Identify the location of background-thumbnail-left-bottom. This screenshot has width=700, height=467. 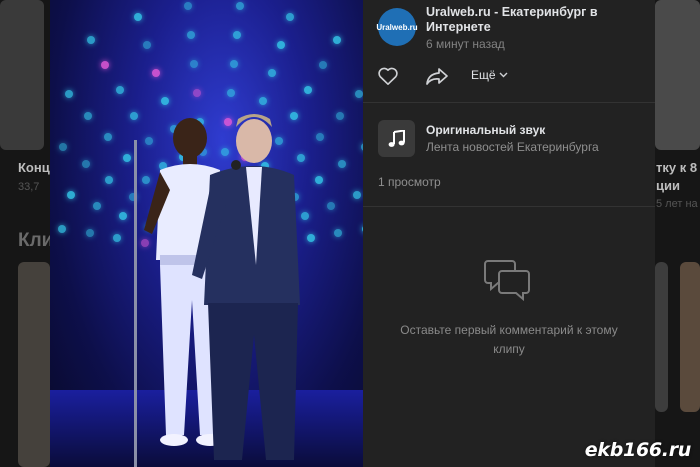
(34, 364).